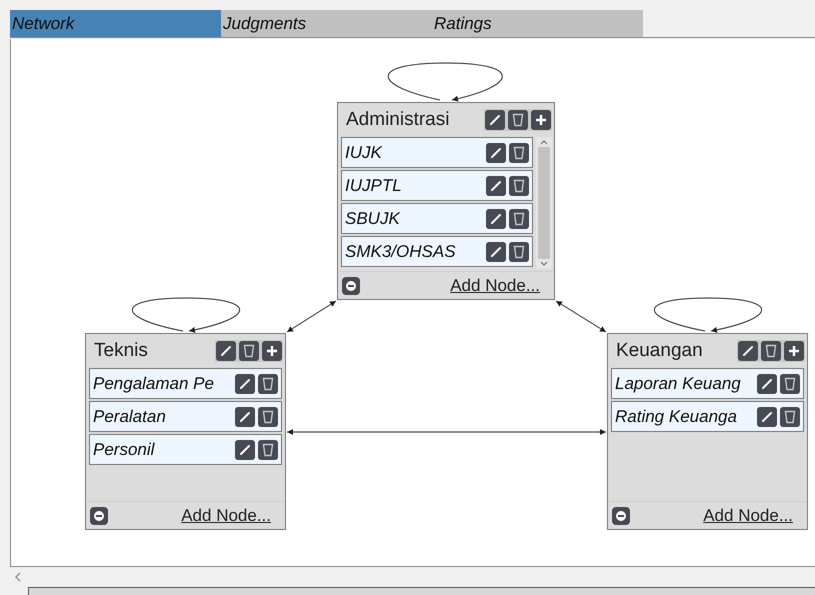  Describe the element at coordinates (121, 350) in the screenshot. I see `cluster-title: Teknis` at that location.